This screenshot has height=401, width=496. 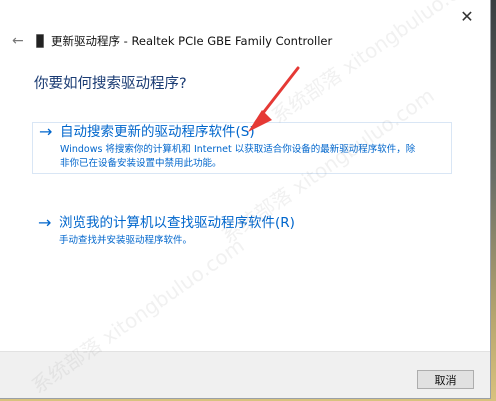 What do you see at coordinates (20, 41) in the screenshot?
I see `back-arrow-icon: ←` at bounding box center [20, 41].